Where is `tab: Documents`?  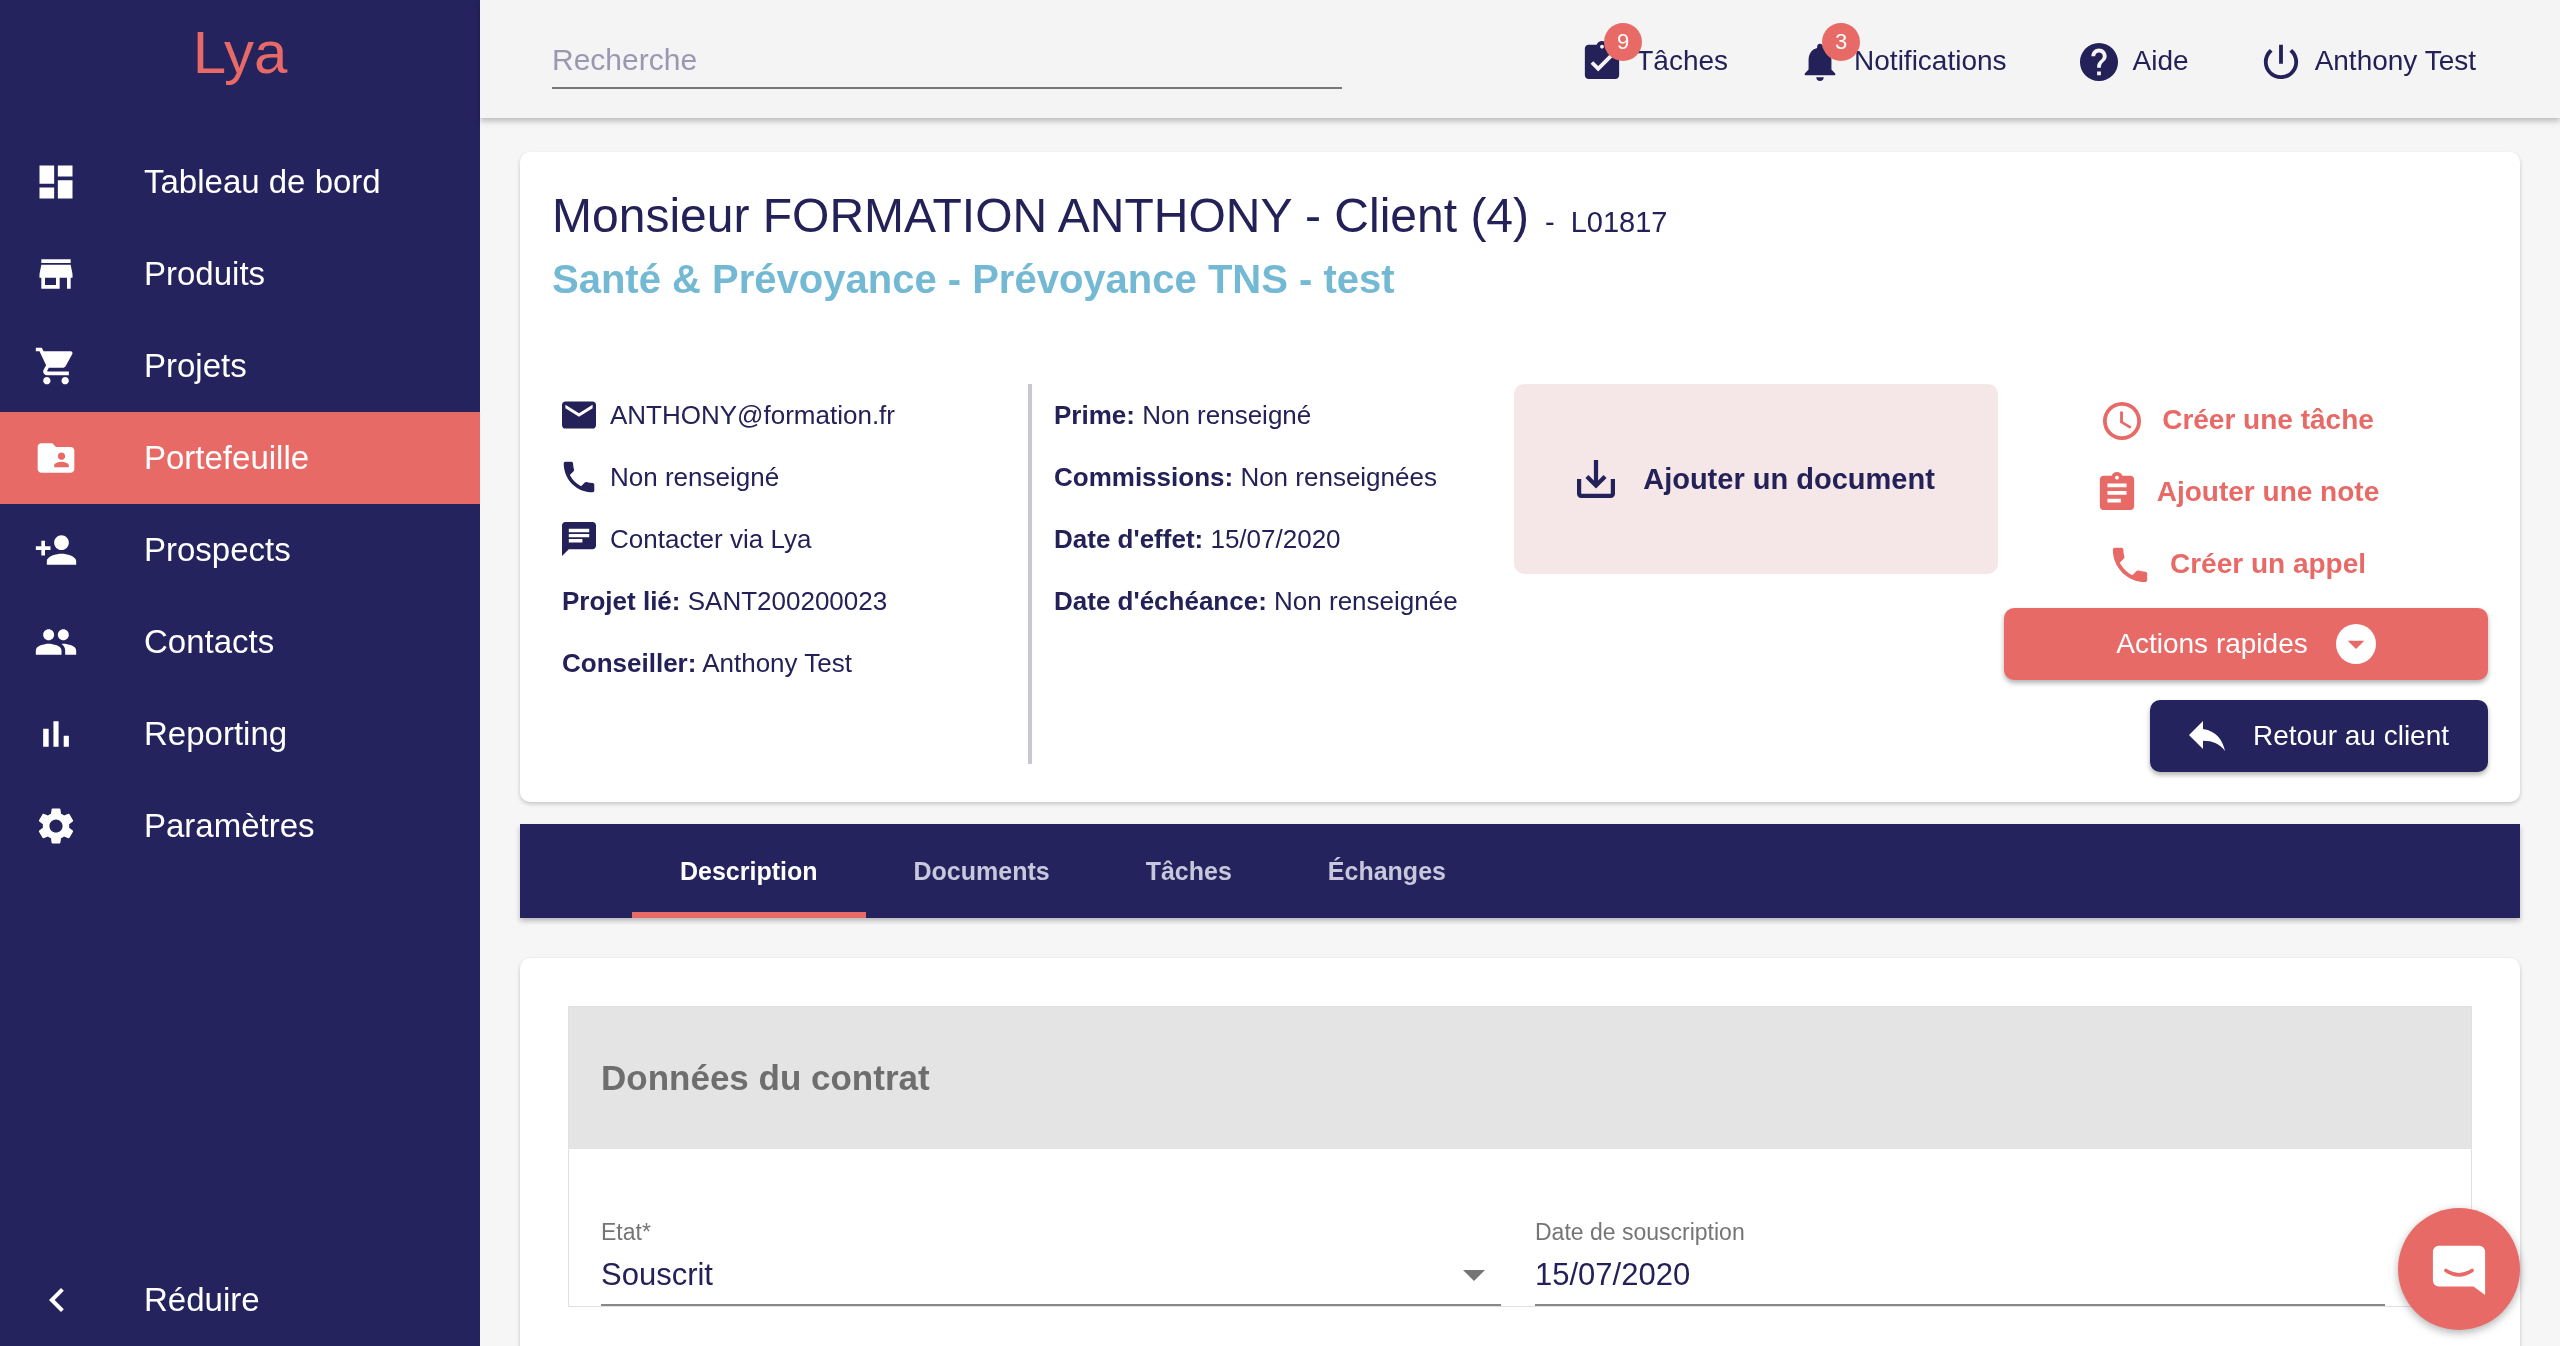 tab: Documents is located at coordinates (981, 871).